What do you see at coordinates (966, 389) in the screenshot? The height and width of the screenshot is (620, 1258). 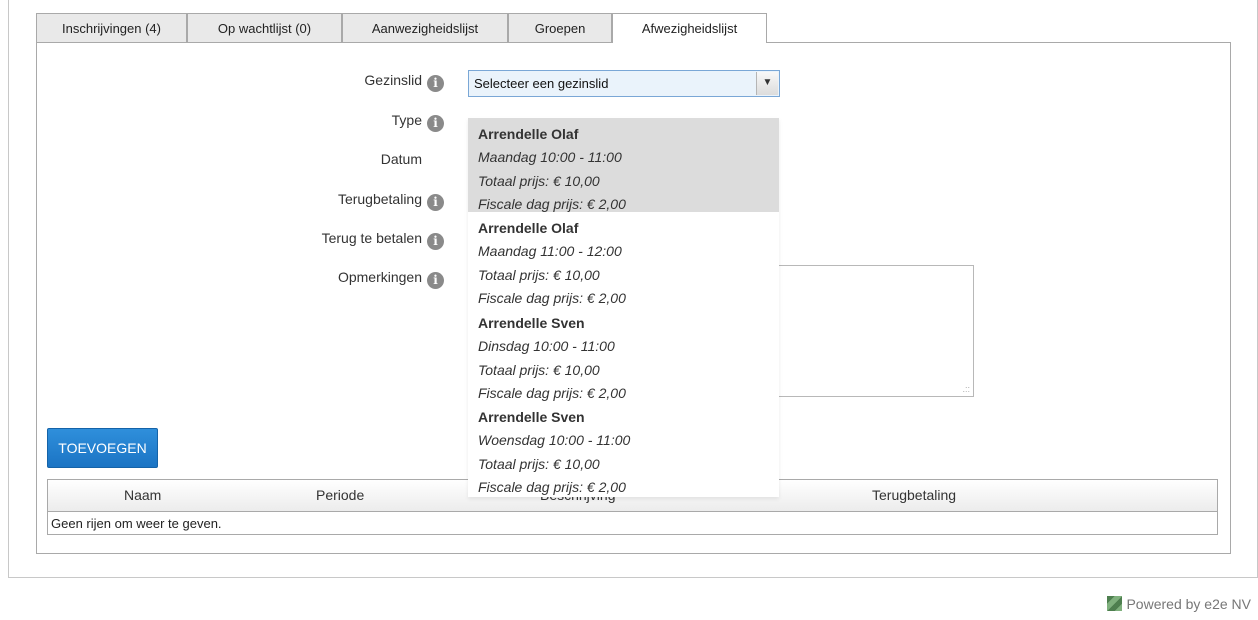 I see `resize-handle-icon: .::` at bounding box center [966, 389].